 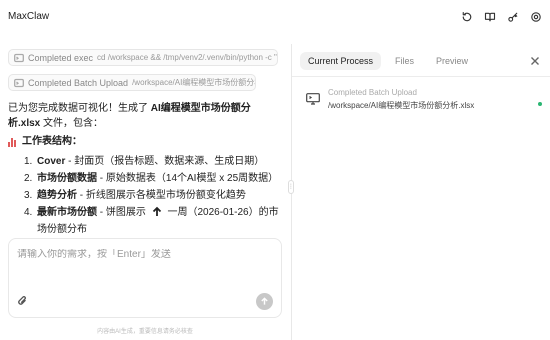 I want to click on list-number: 3., so click(x=28, y=195).